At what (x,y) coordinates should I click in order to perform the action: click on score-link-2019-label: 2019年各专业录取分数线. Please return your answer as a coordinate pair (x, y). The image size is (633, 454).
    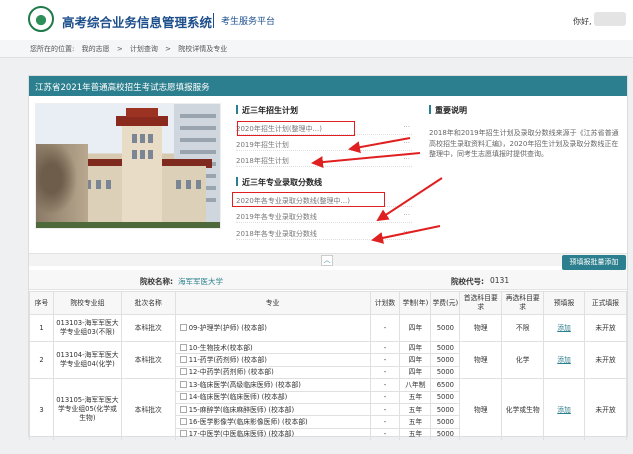
    Looking at the image, I should click on (276, 217).